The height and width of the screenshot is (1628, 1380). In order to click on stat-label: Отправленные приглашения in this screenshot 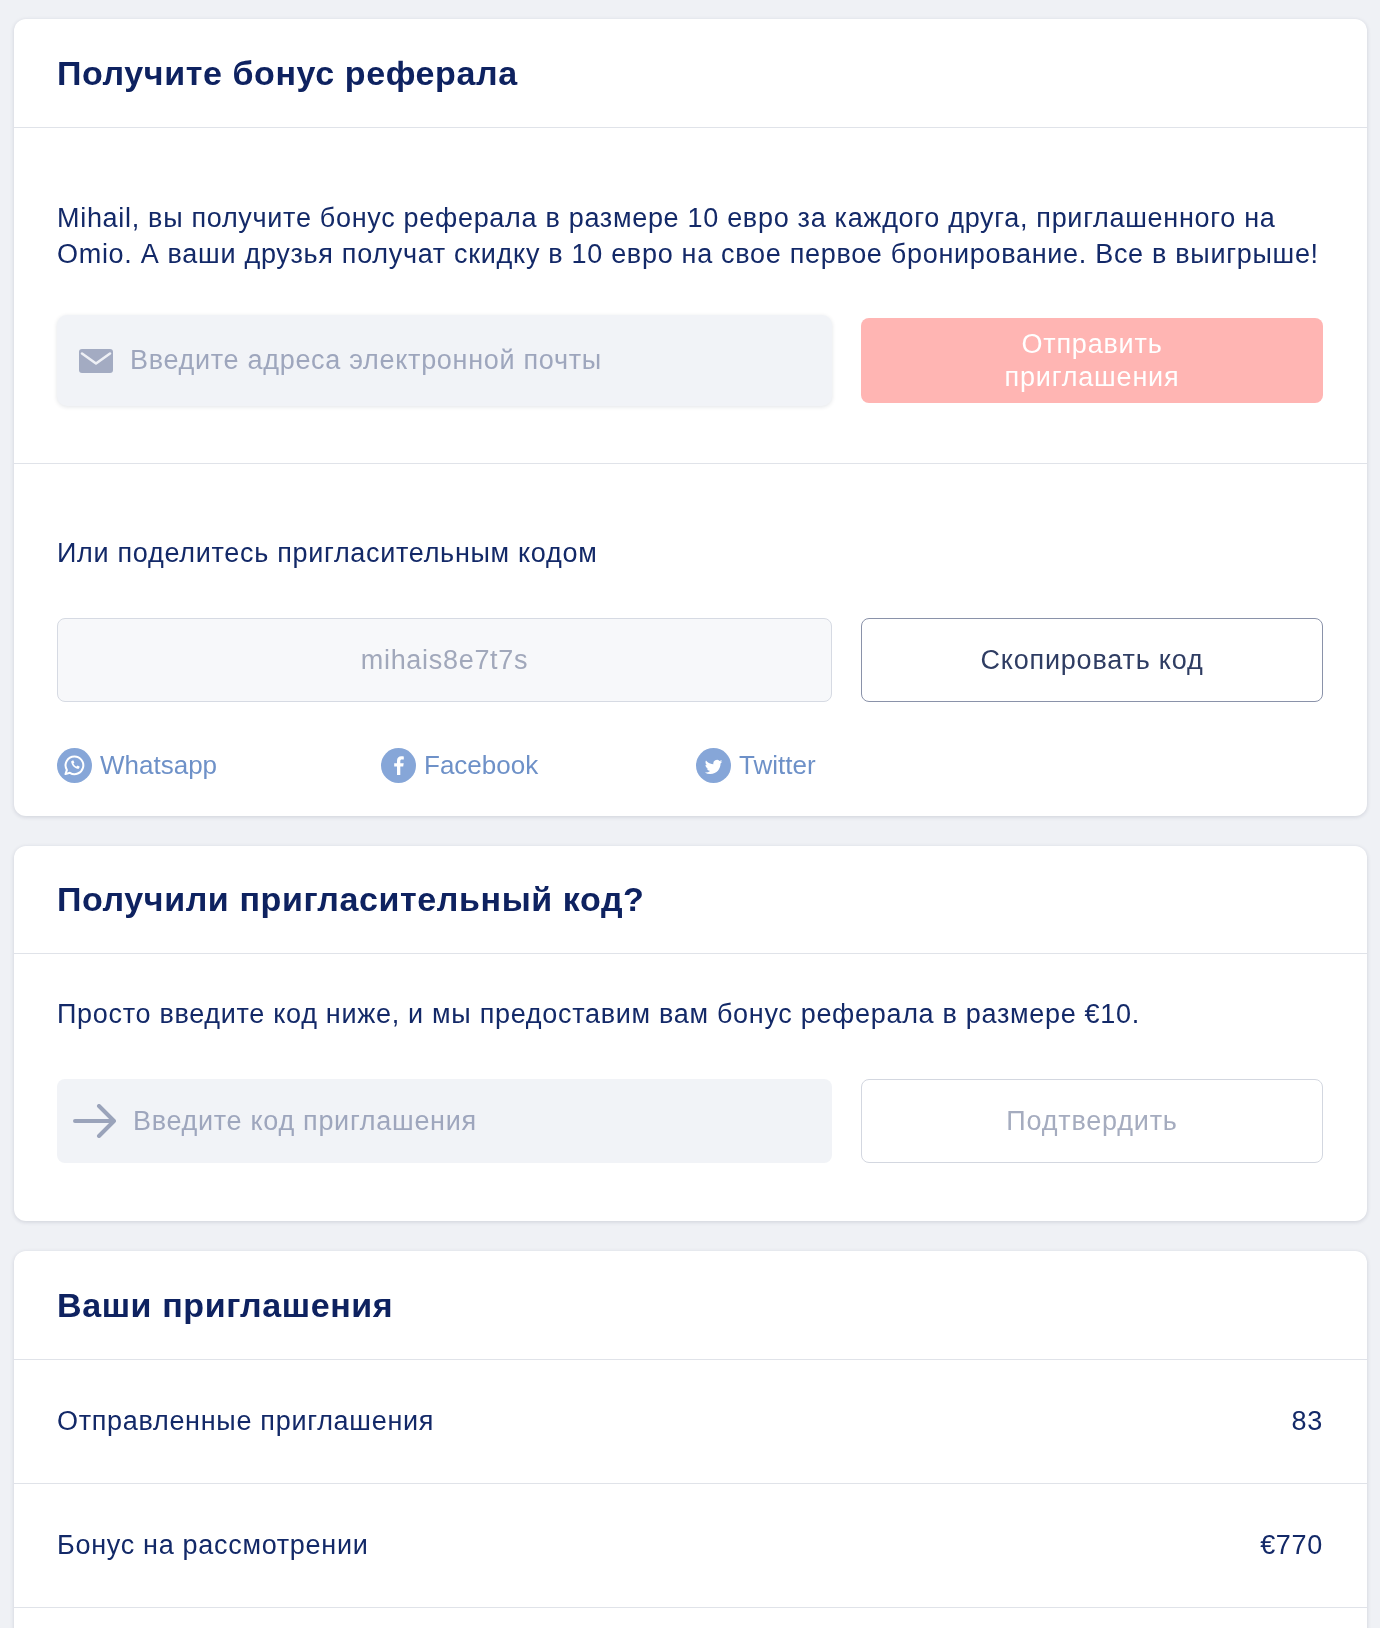, I will do `click(246, 1421)`.